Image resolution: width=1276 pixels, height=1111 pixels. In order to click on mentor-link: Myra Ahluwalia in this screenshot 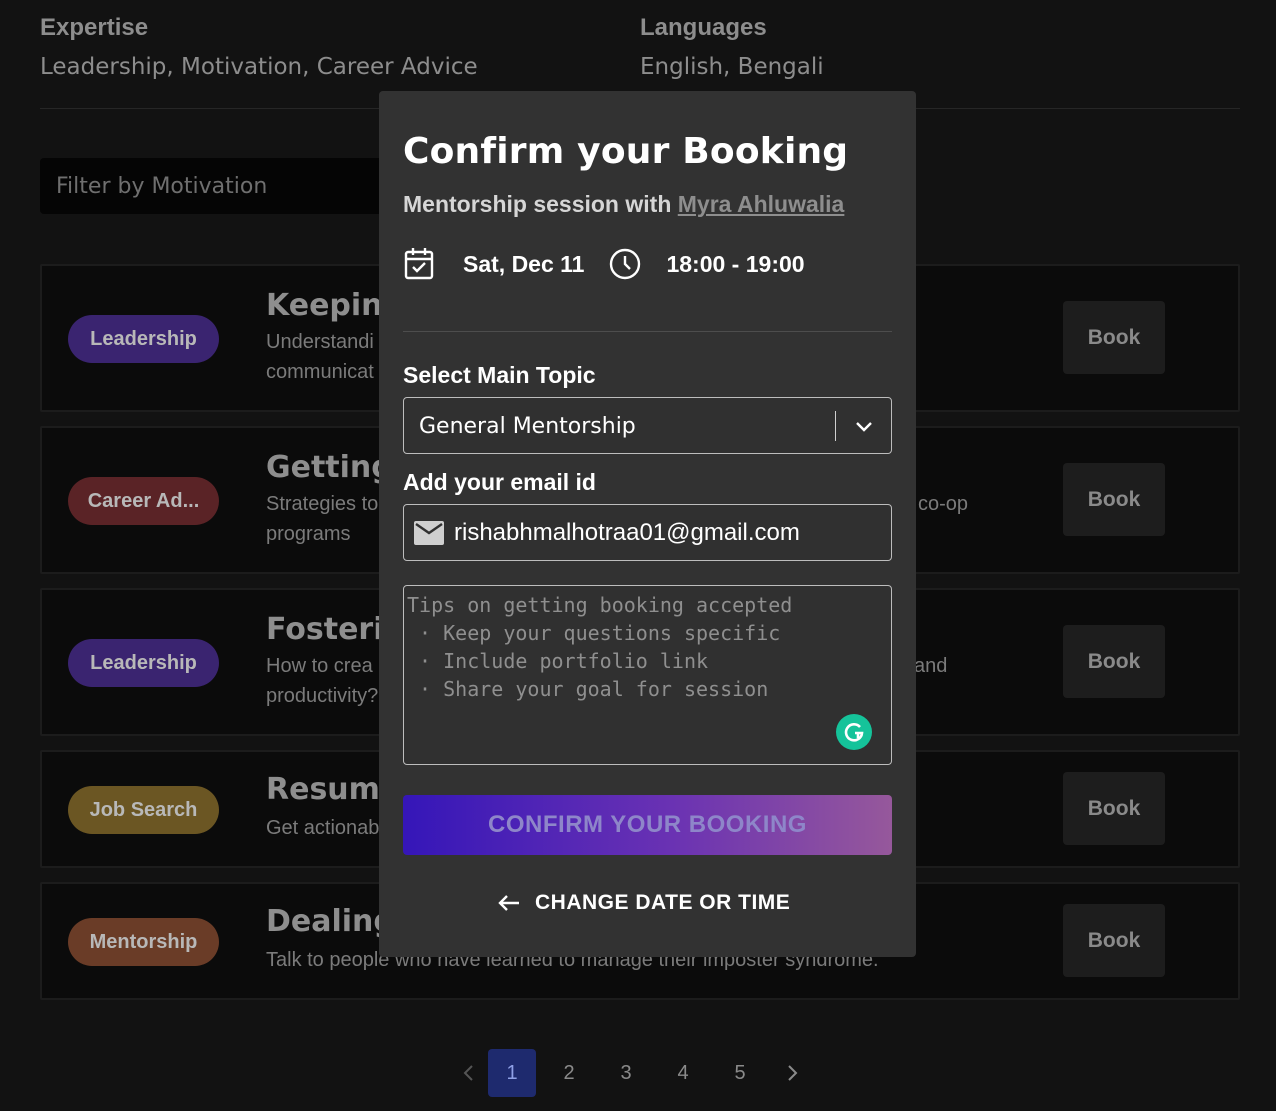, I will do `click(761, 204)`.